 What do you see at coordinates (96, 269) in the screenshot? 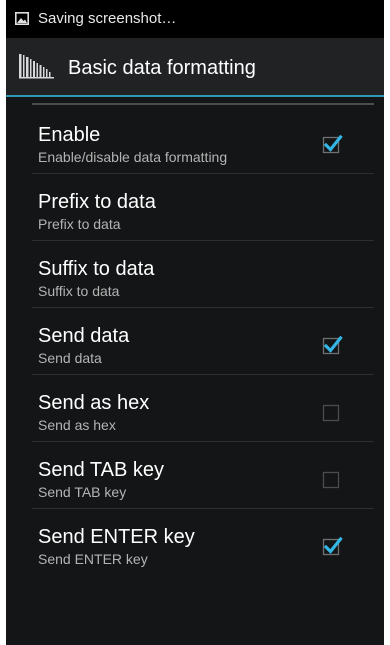
I see `pref-title: Suffix to data` at bounding box center [96, 269].